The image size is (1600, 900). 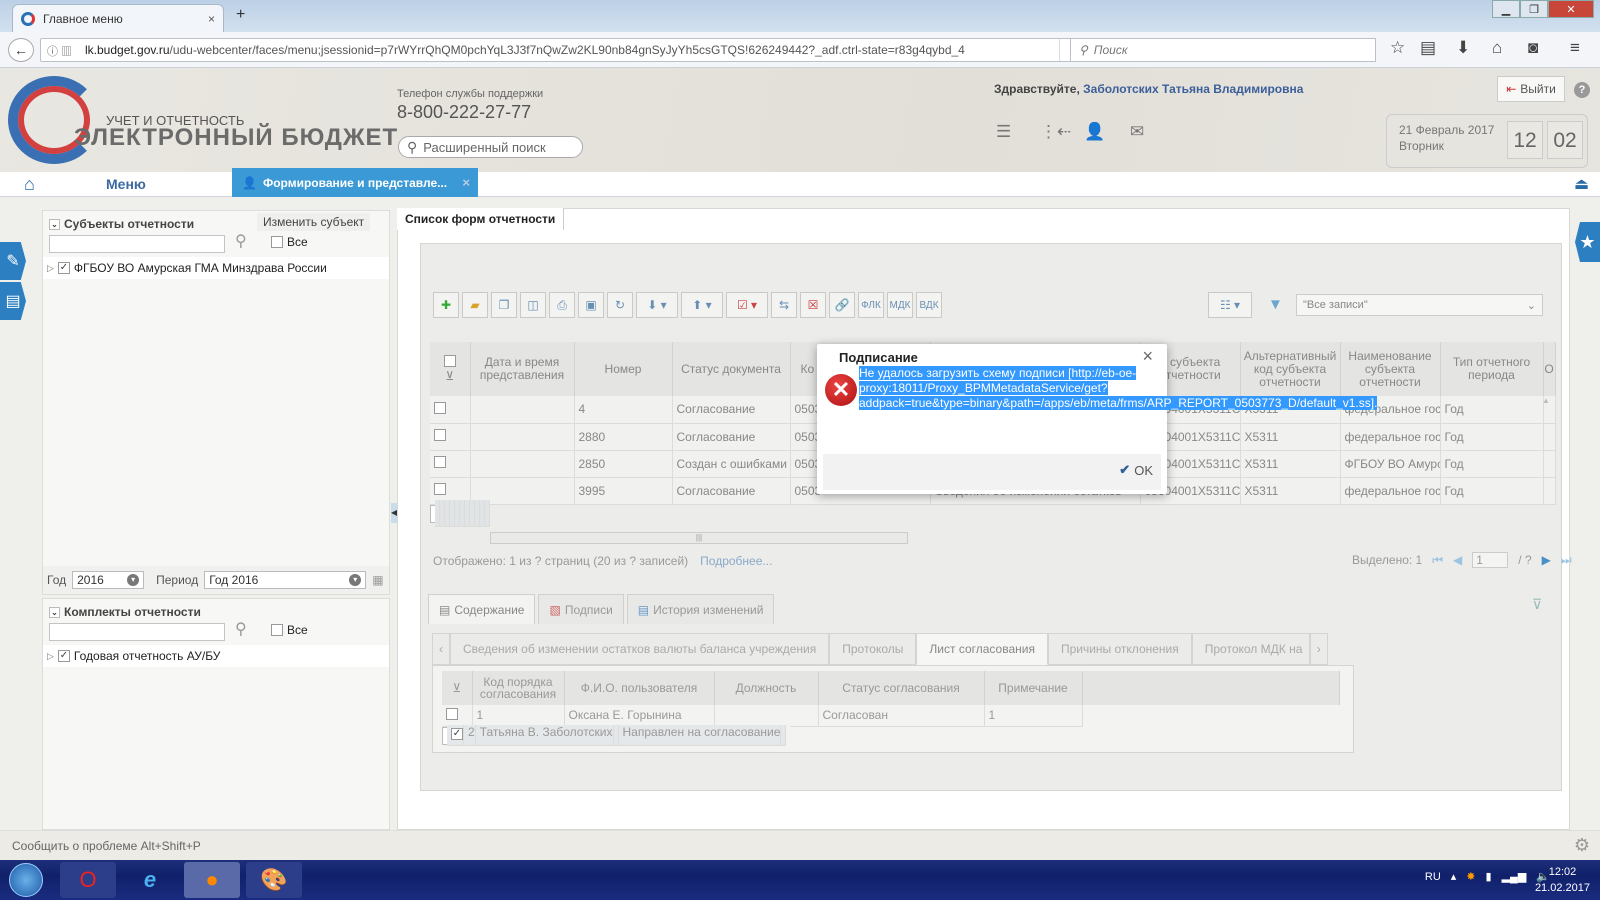 I want to click on export-dropdown-icon: ⬆ ▾, so click(x=702, y=305).